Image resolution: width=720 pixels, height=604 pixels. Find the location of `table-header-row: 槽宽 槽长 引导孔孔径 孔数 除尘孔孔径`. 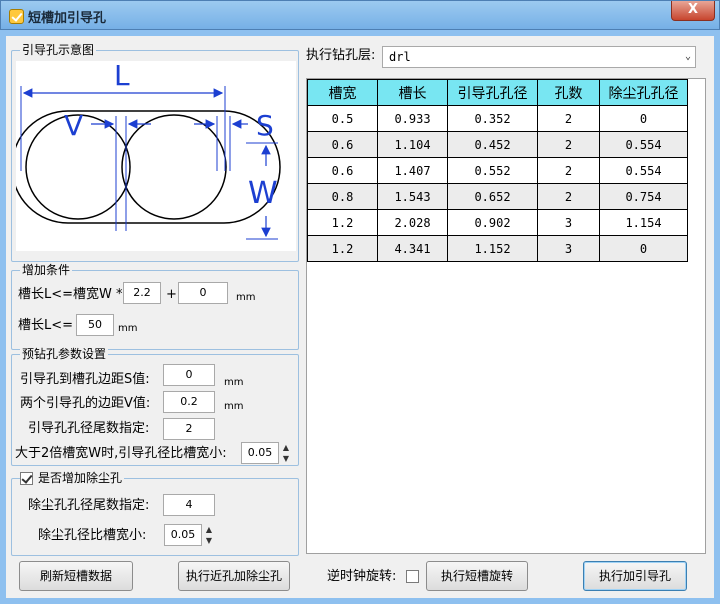

table-header-row: 槽宽 槽长 引导孔孔径 孔数 除尘孔孔径 is located at coordinates (497, 92).